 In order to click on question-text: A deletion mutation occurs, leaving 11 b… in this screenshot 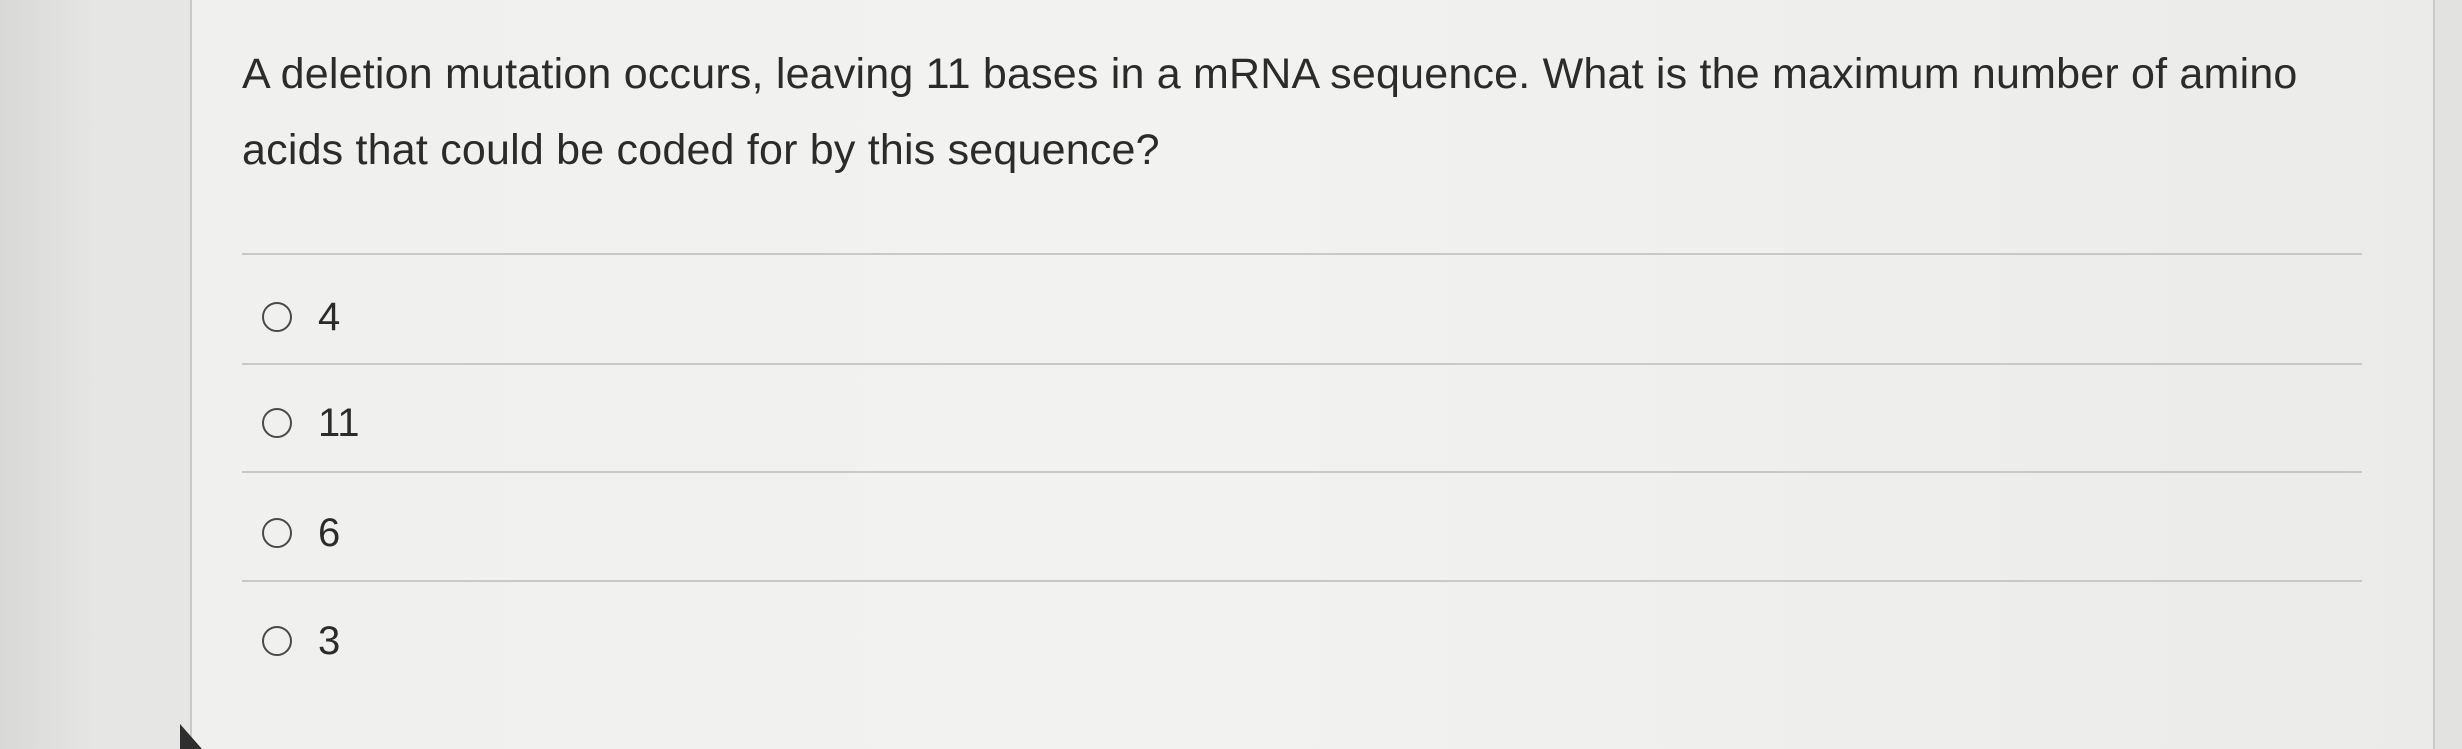, I will do `click(1270, 112)`.